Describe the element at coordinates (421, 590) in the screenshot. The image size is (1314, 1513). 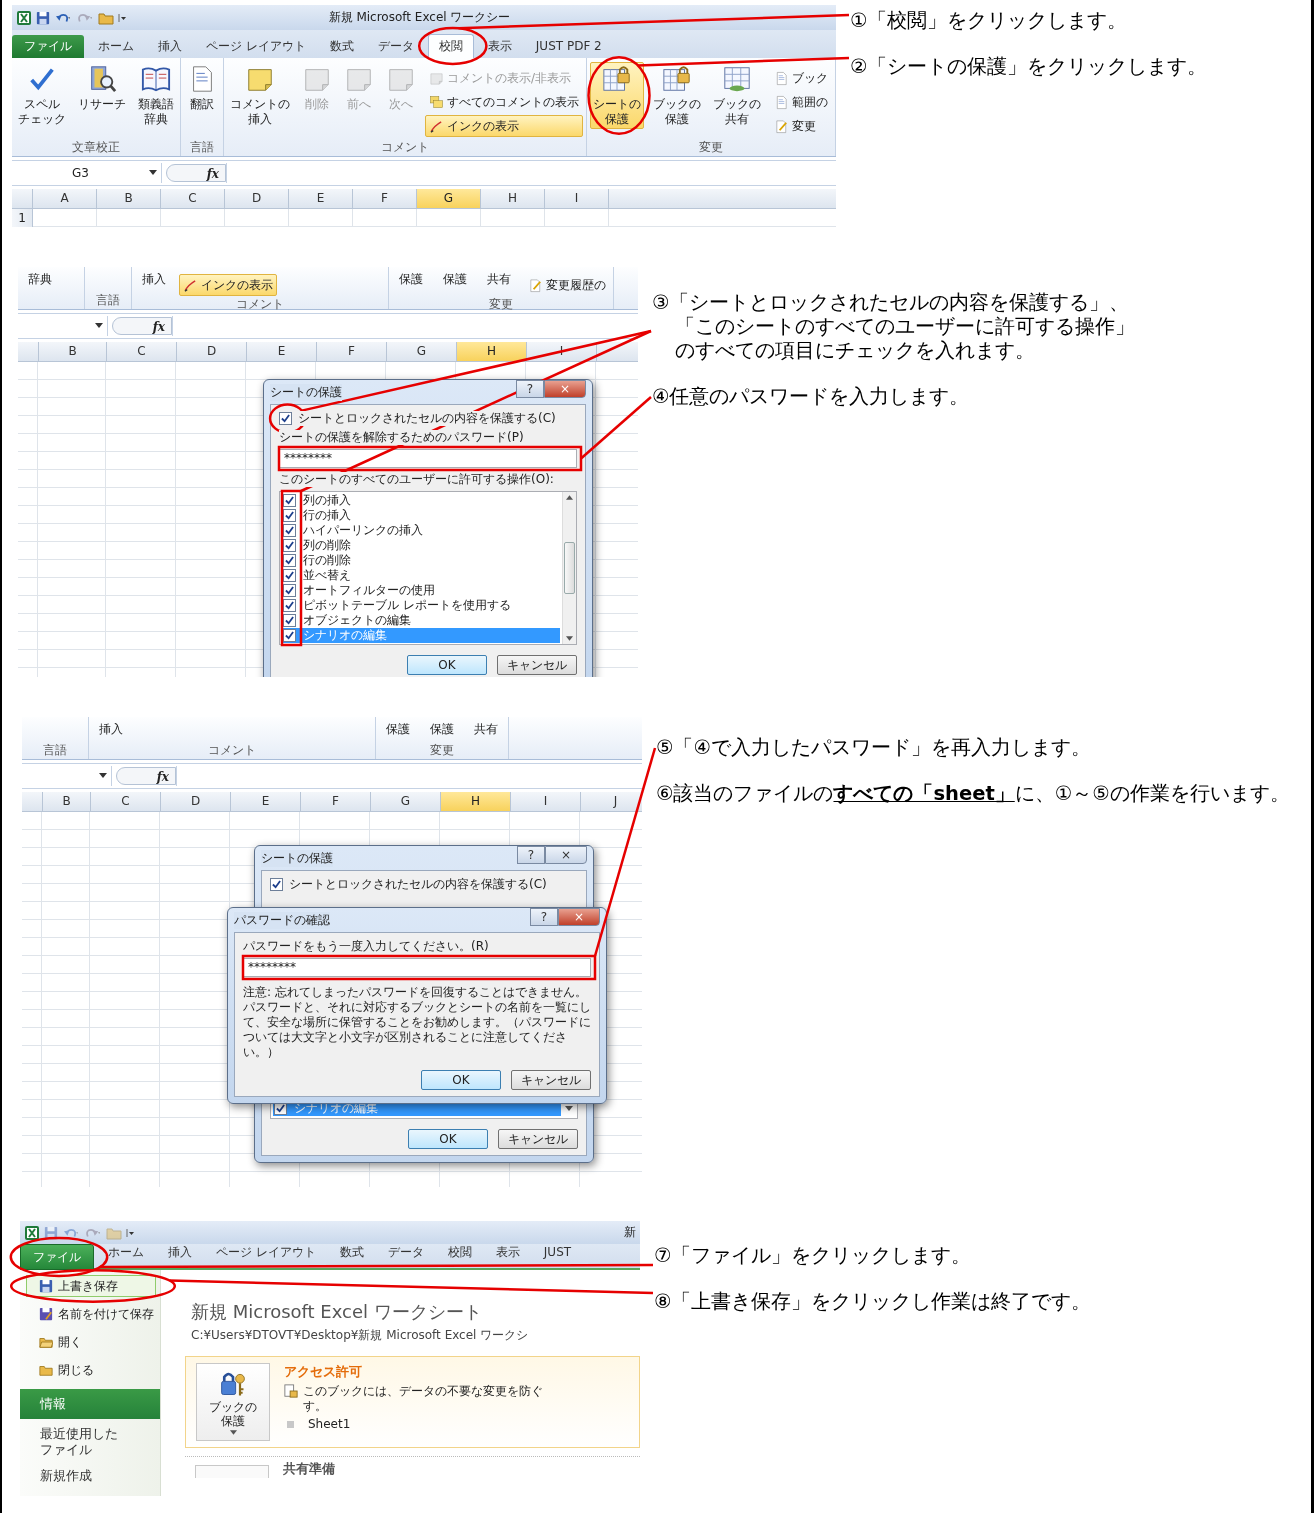
I see `permission-item: オートフィルターの使用` at that location.